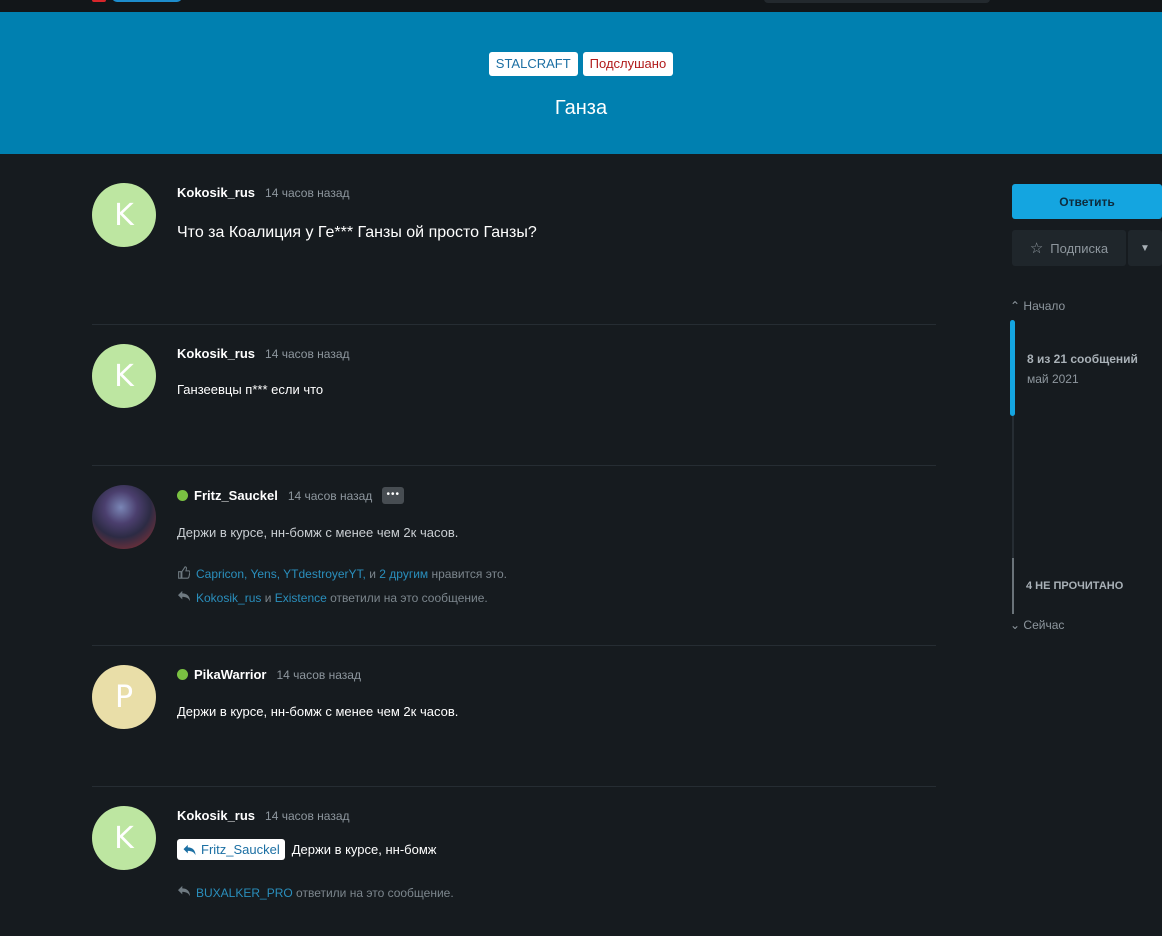  What do you see at coordinates (250, 389) in the screenshot?
I see `post-text: Ганзеевцы п*** если что` at bounding box center [250, 389].